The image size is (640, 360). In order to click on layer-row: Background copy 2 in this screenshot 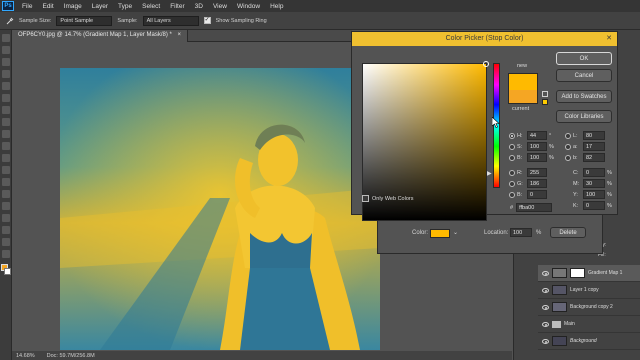, I will do `click(589, 307)`.